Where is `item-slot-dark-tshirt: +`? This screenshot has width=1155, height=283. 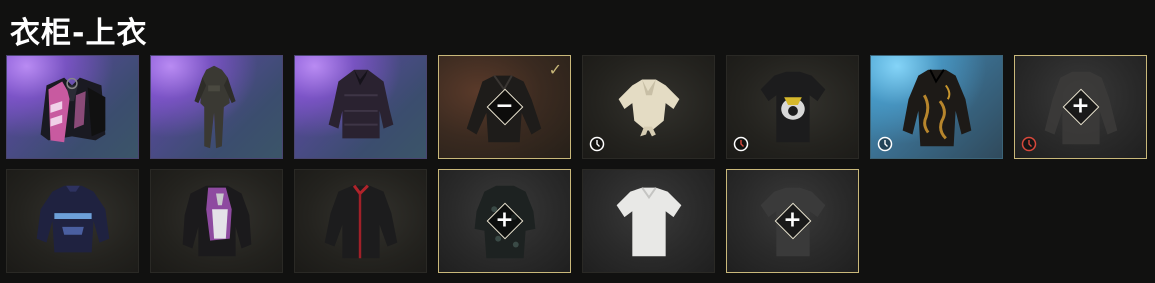 item-slot-dark-tshirt: + is located at coordinates (792, 221).